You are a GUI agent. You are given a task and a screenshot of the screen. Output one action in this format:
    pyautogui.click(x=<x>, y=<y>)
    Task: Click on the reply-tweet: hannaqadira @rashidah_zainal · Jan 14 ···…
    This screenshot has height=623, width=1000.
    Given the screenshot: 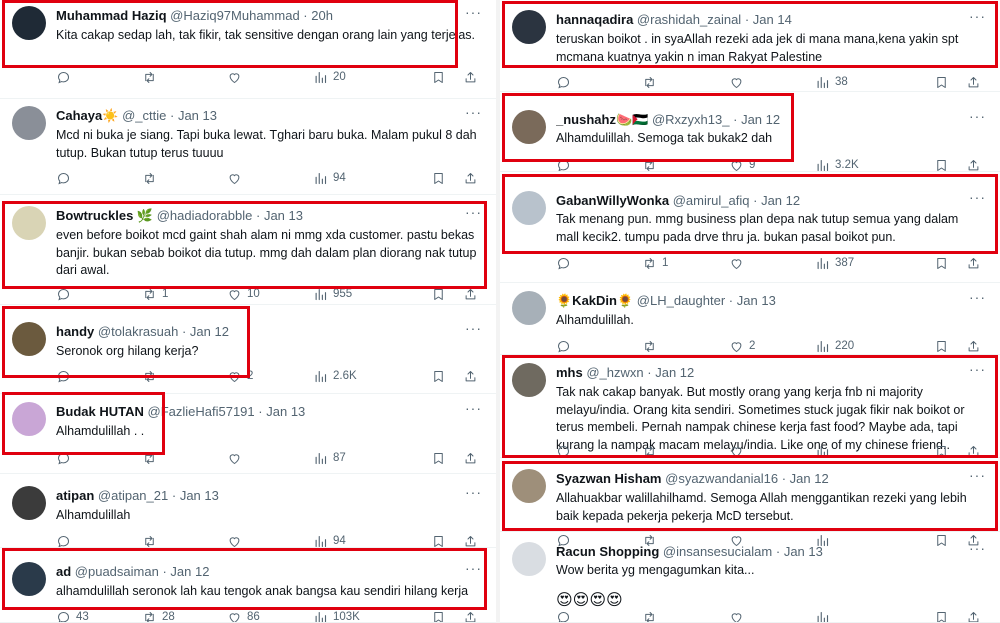 What is the action you would take?
    pyautogui.click(x=750, y=46)
    